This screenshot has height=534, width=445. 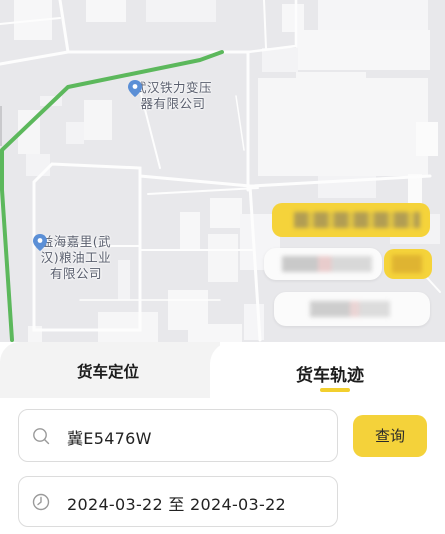 What do you see at coordinates (41, 436) in the screenshot?
I see `search-icon` at bounding box center [41, 436].